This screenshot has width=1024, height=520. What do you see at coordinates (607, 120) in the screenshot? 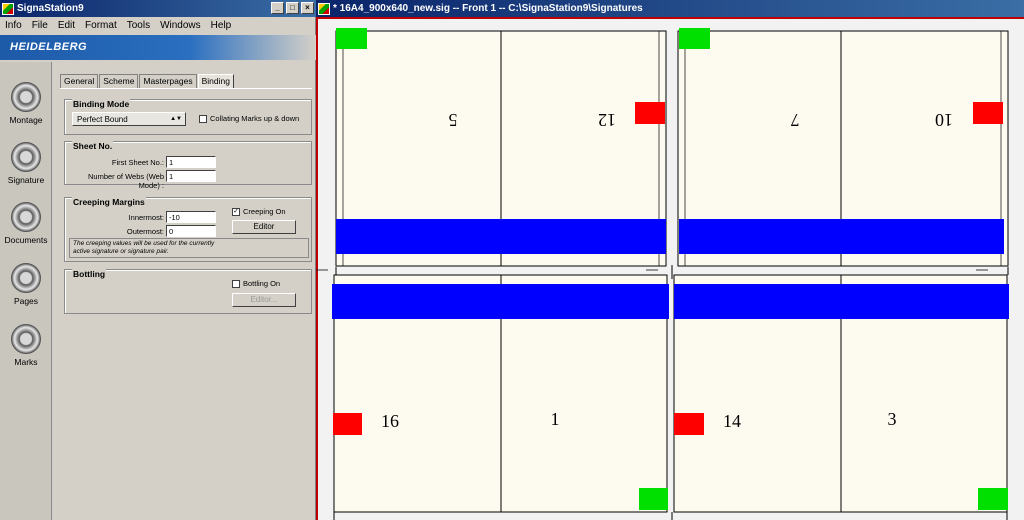
I see `page-number: 12` at bounding box center [607, 120].